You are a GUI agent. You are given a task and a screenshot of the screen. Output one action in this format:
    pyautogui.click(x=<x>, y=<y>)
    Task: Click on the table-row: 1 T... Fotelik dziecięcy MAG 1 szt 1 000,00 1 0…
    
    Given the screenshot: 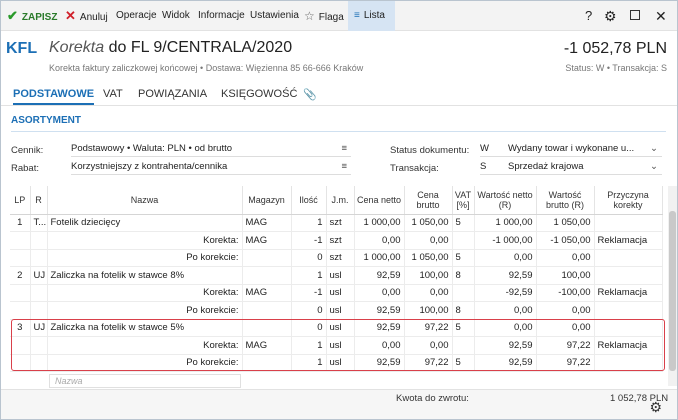 What is the action you would take?
    pyautogui.click(x=336, y=223)
    